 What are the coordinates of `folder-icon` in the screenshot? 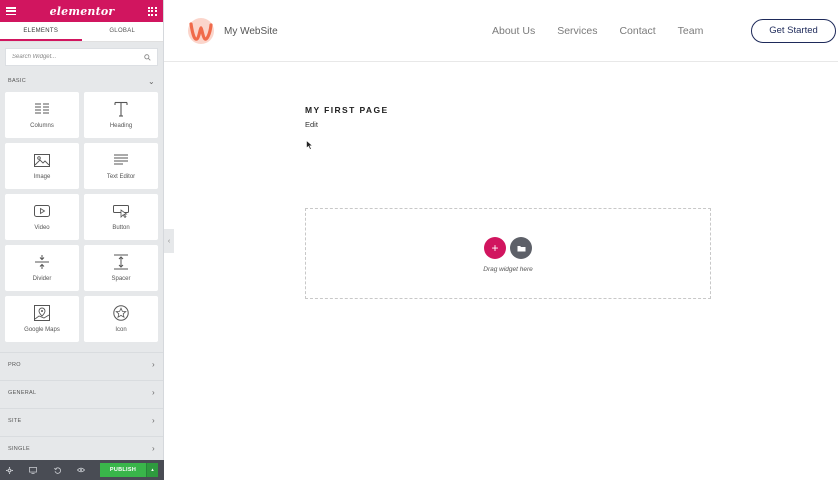 It's located at (521, 248).